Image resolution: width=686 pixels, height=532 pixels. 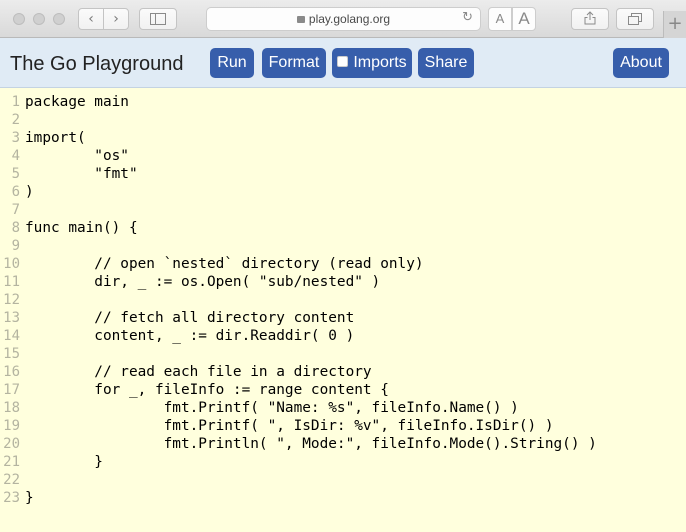 I want to click on code-line: 4 "os", so click(x=343, y=156).